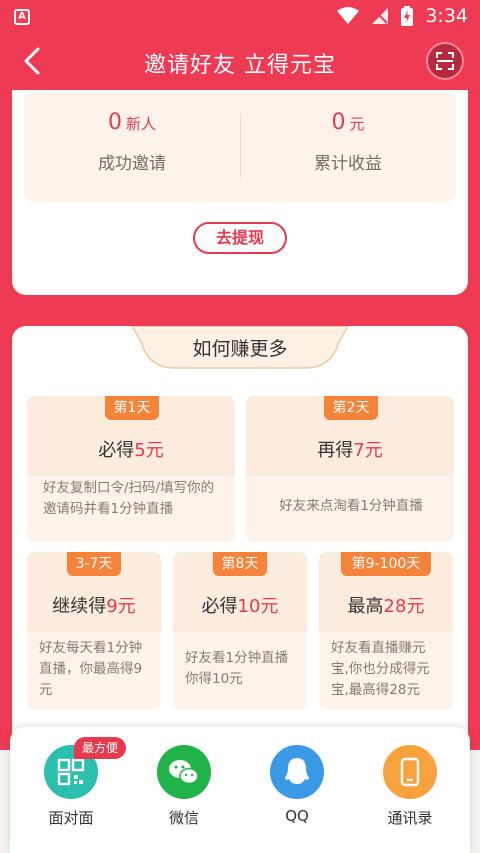 The height and width of the screenshot is (853, 480). I want to click on stat-invited-value: 0, so click(114, 122).